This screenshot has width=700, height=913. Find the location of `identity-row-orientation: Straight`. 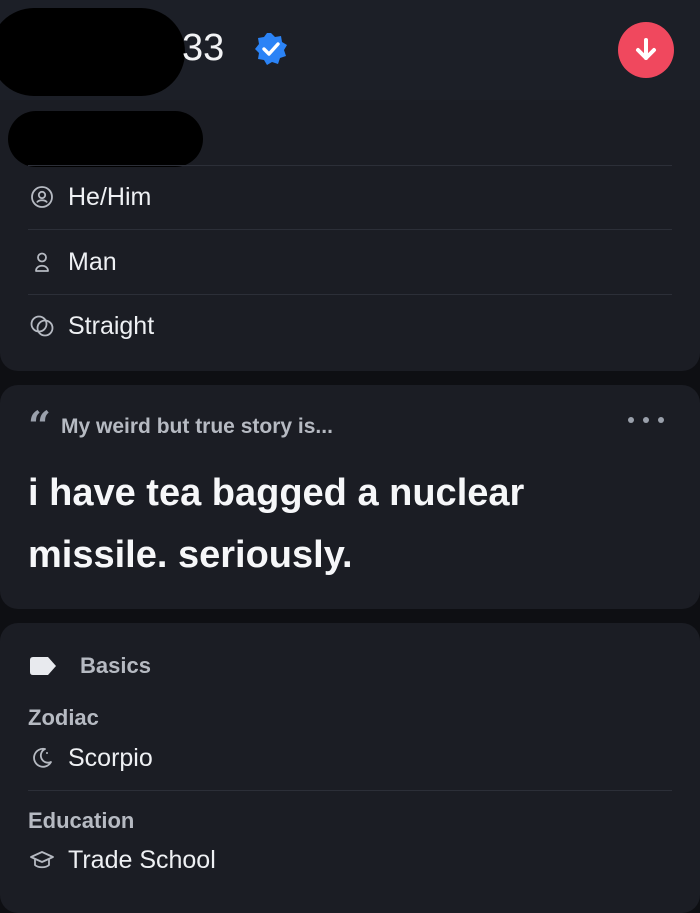

identity-row-orientation: Straight is located at coordinates (91, 326).